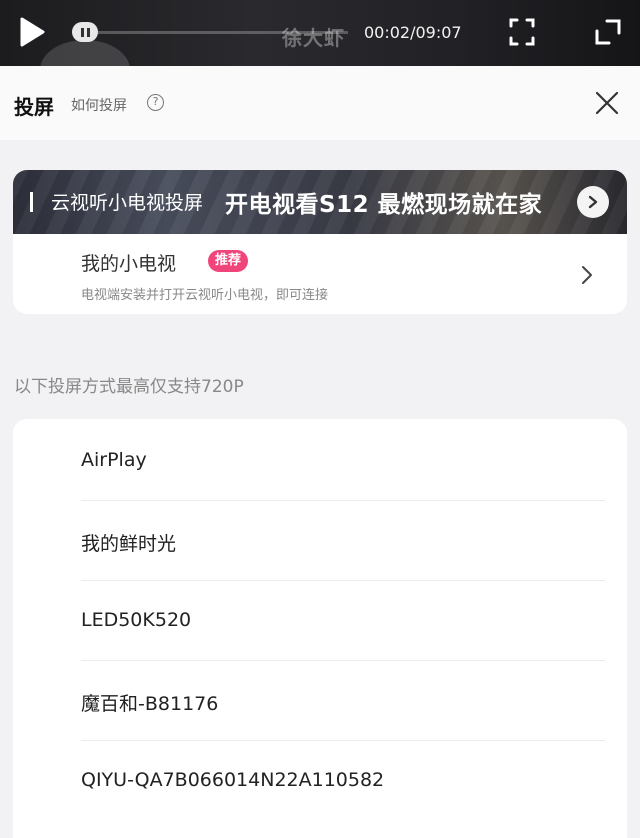 The height and width of the screenshot is (838, 640). Describe the element at coordinates (31, 202) in the screenshot. I see `banner-accent-bar` at that location.